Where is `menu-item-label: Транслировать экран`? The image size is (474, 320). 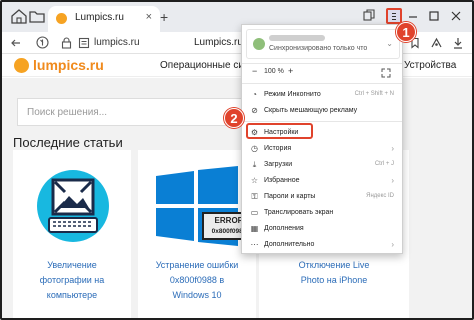
menu-item-label: Транслировать экран is located at coordinates (299, 212).